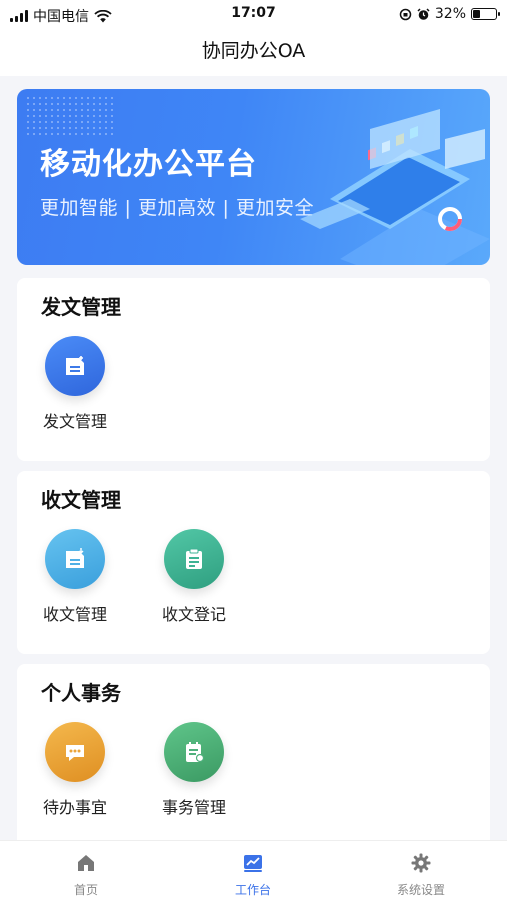  What do you see at coordinates (194, 752) in the screenshot?
I see `notebook-icon` at bounding box center [194, 752].